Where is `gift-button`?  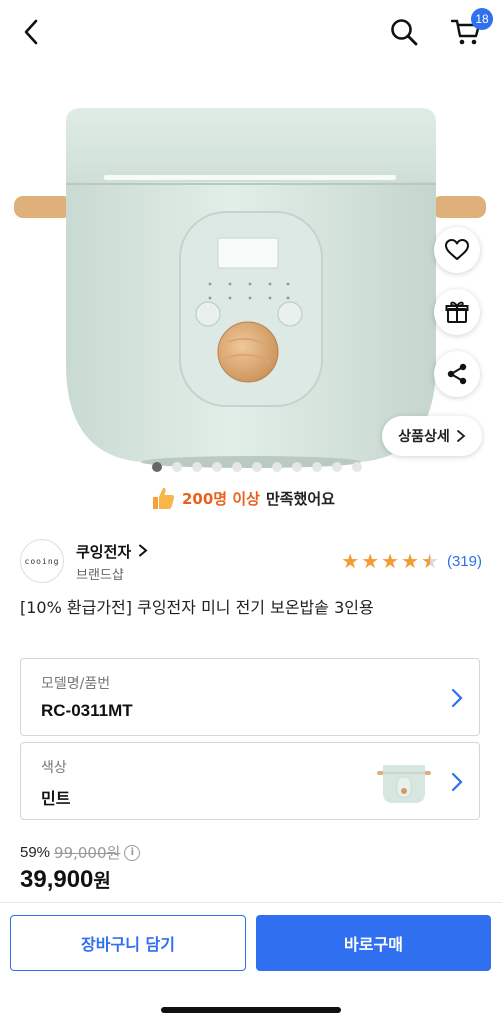
gift-button is located at coordinates (457, 312).